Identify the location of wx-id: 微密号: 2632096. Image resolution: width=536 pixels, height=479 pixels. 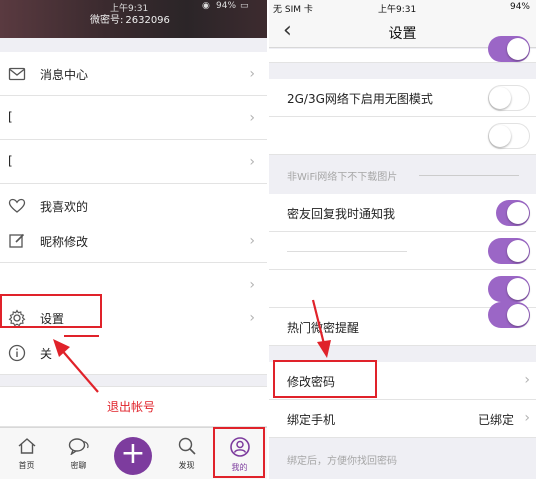
(129, 18).